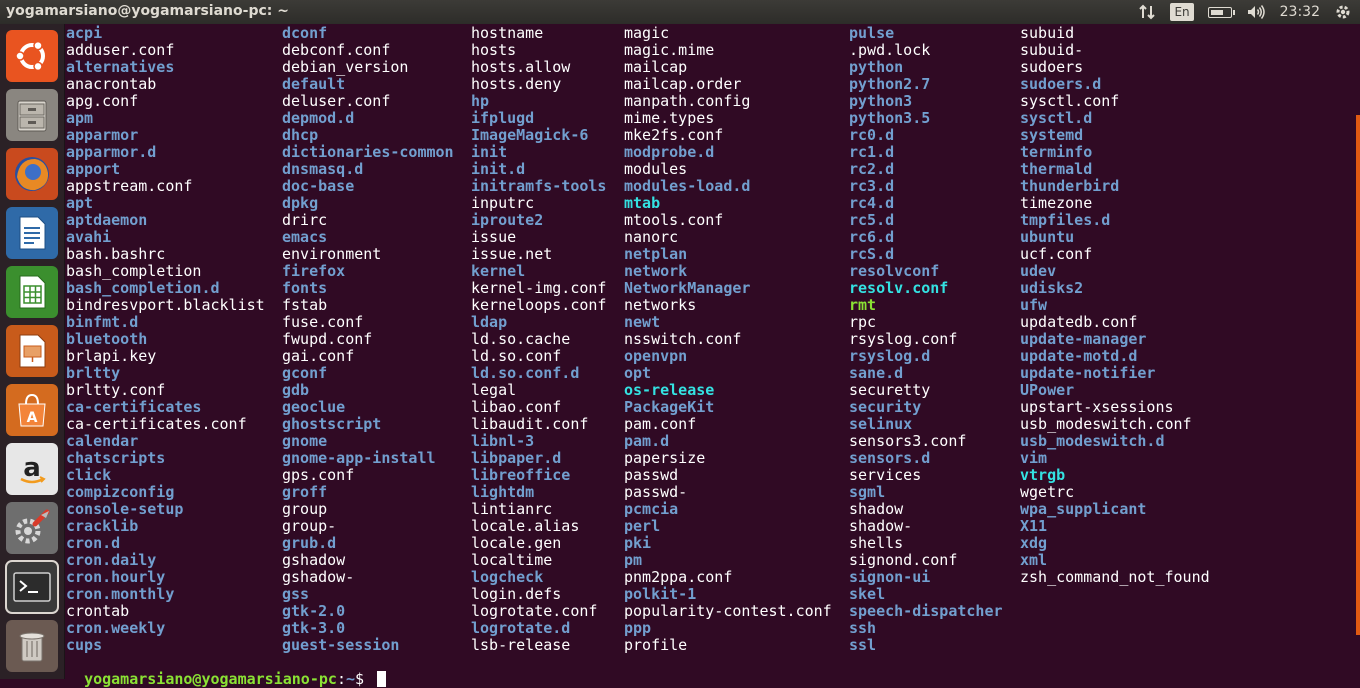 This screenshot has width=1360, height=688. I want to click on ls-entry: adduser.conf, so click(120, 50).